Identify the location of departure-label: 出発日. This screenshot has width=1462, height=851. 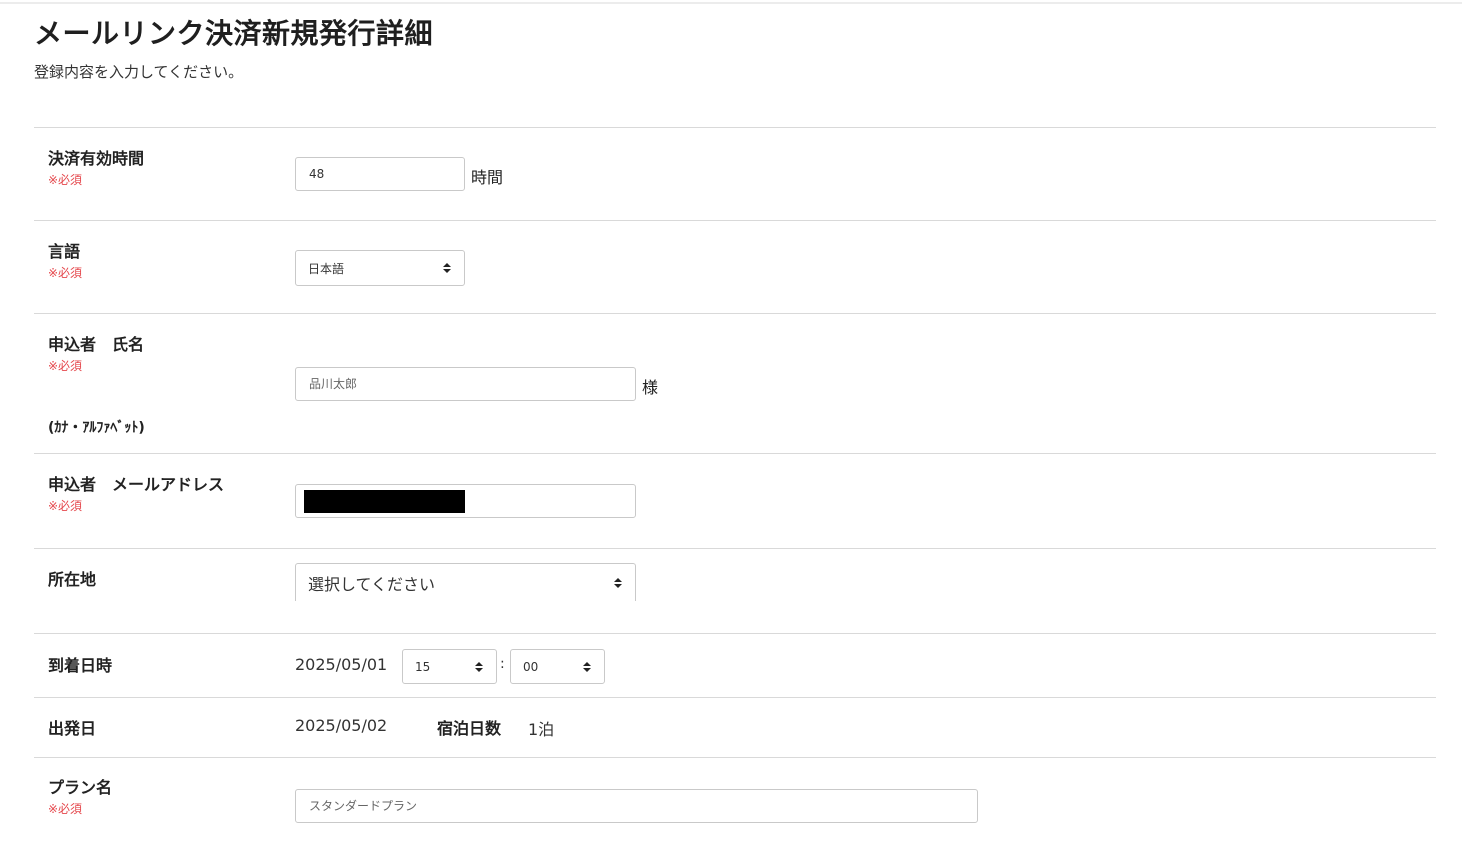
(72, 728).